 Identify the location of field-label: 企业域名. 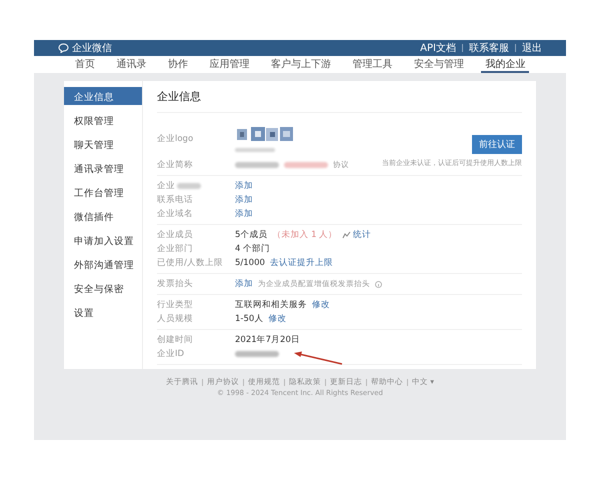
(175, 214).